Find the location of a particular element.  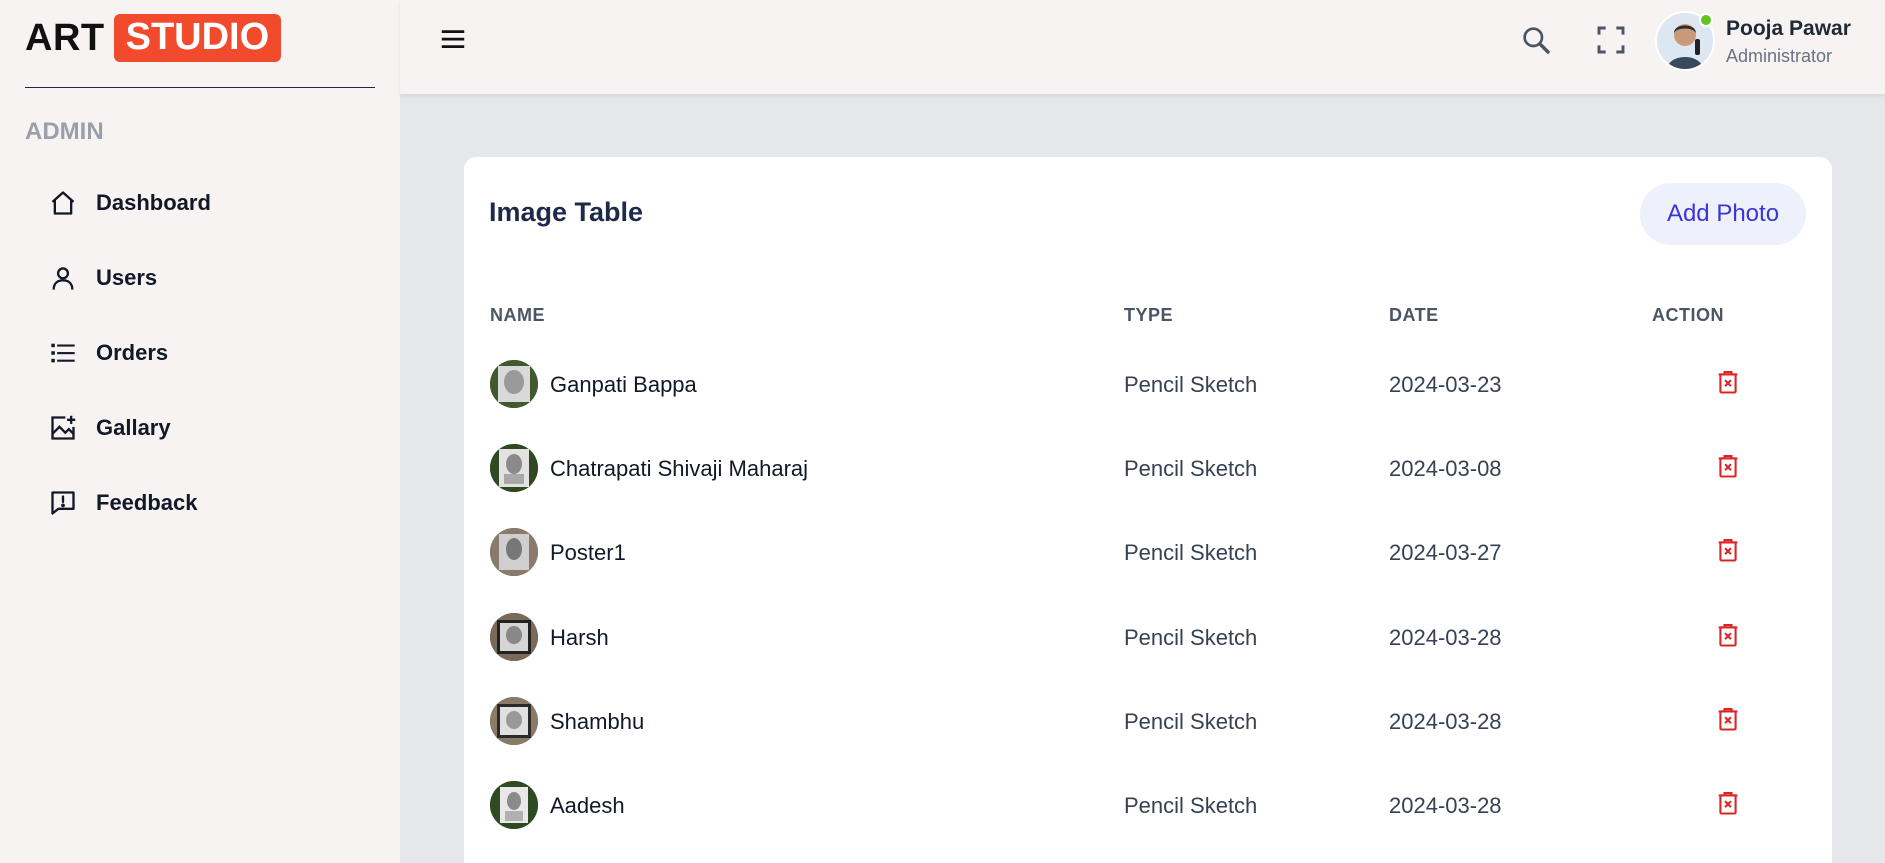

column-header-name: NAME is located at coordinates (517, 315).